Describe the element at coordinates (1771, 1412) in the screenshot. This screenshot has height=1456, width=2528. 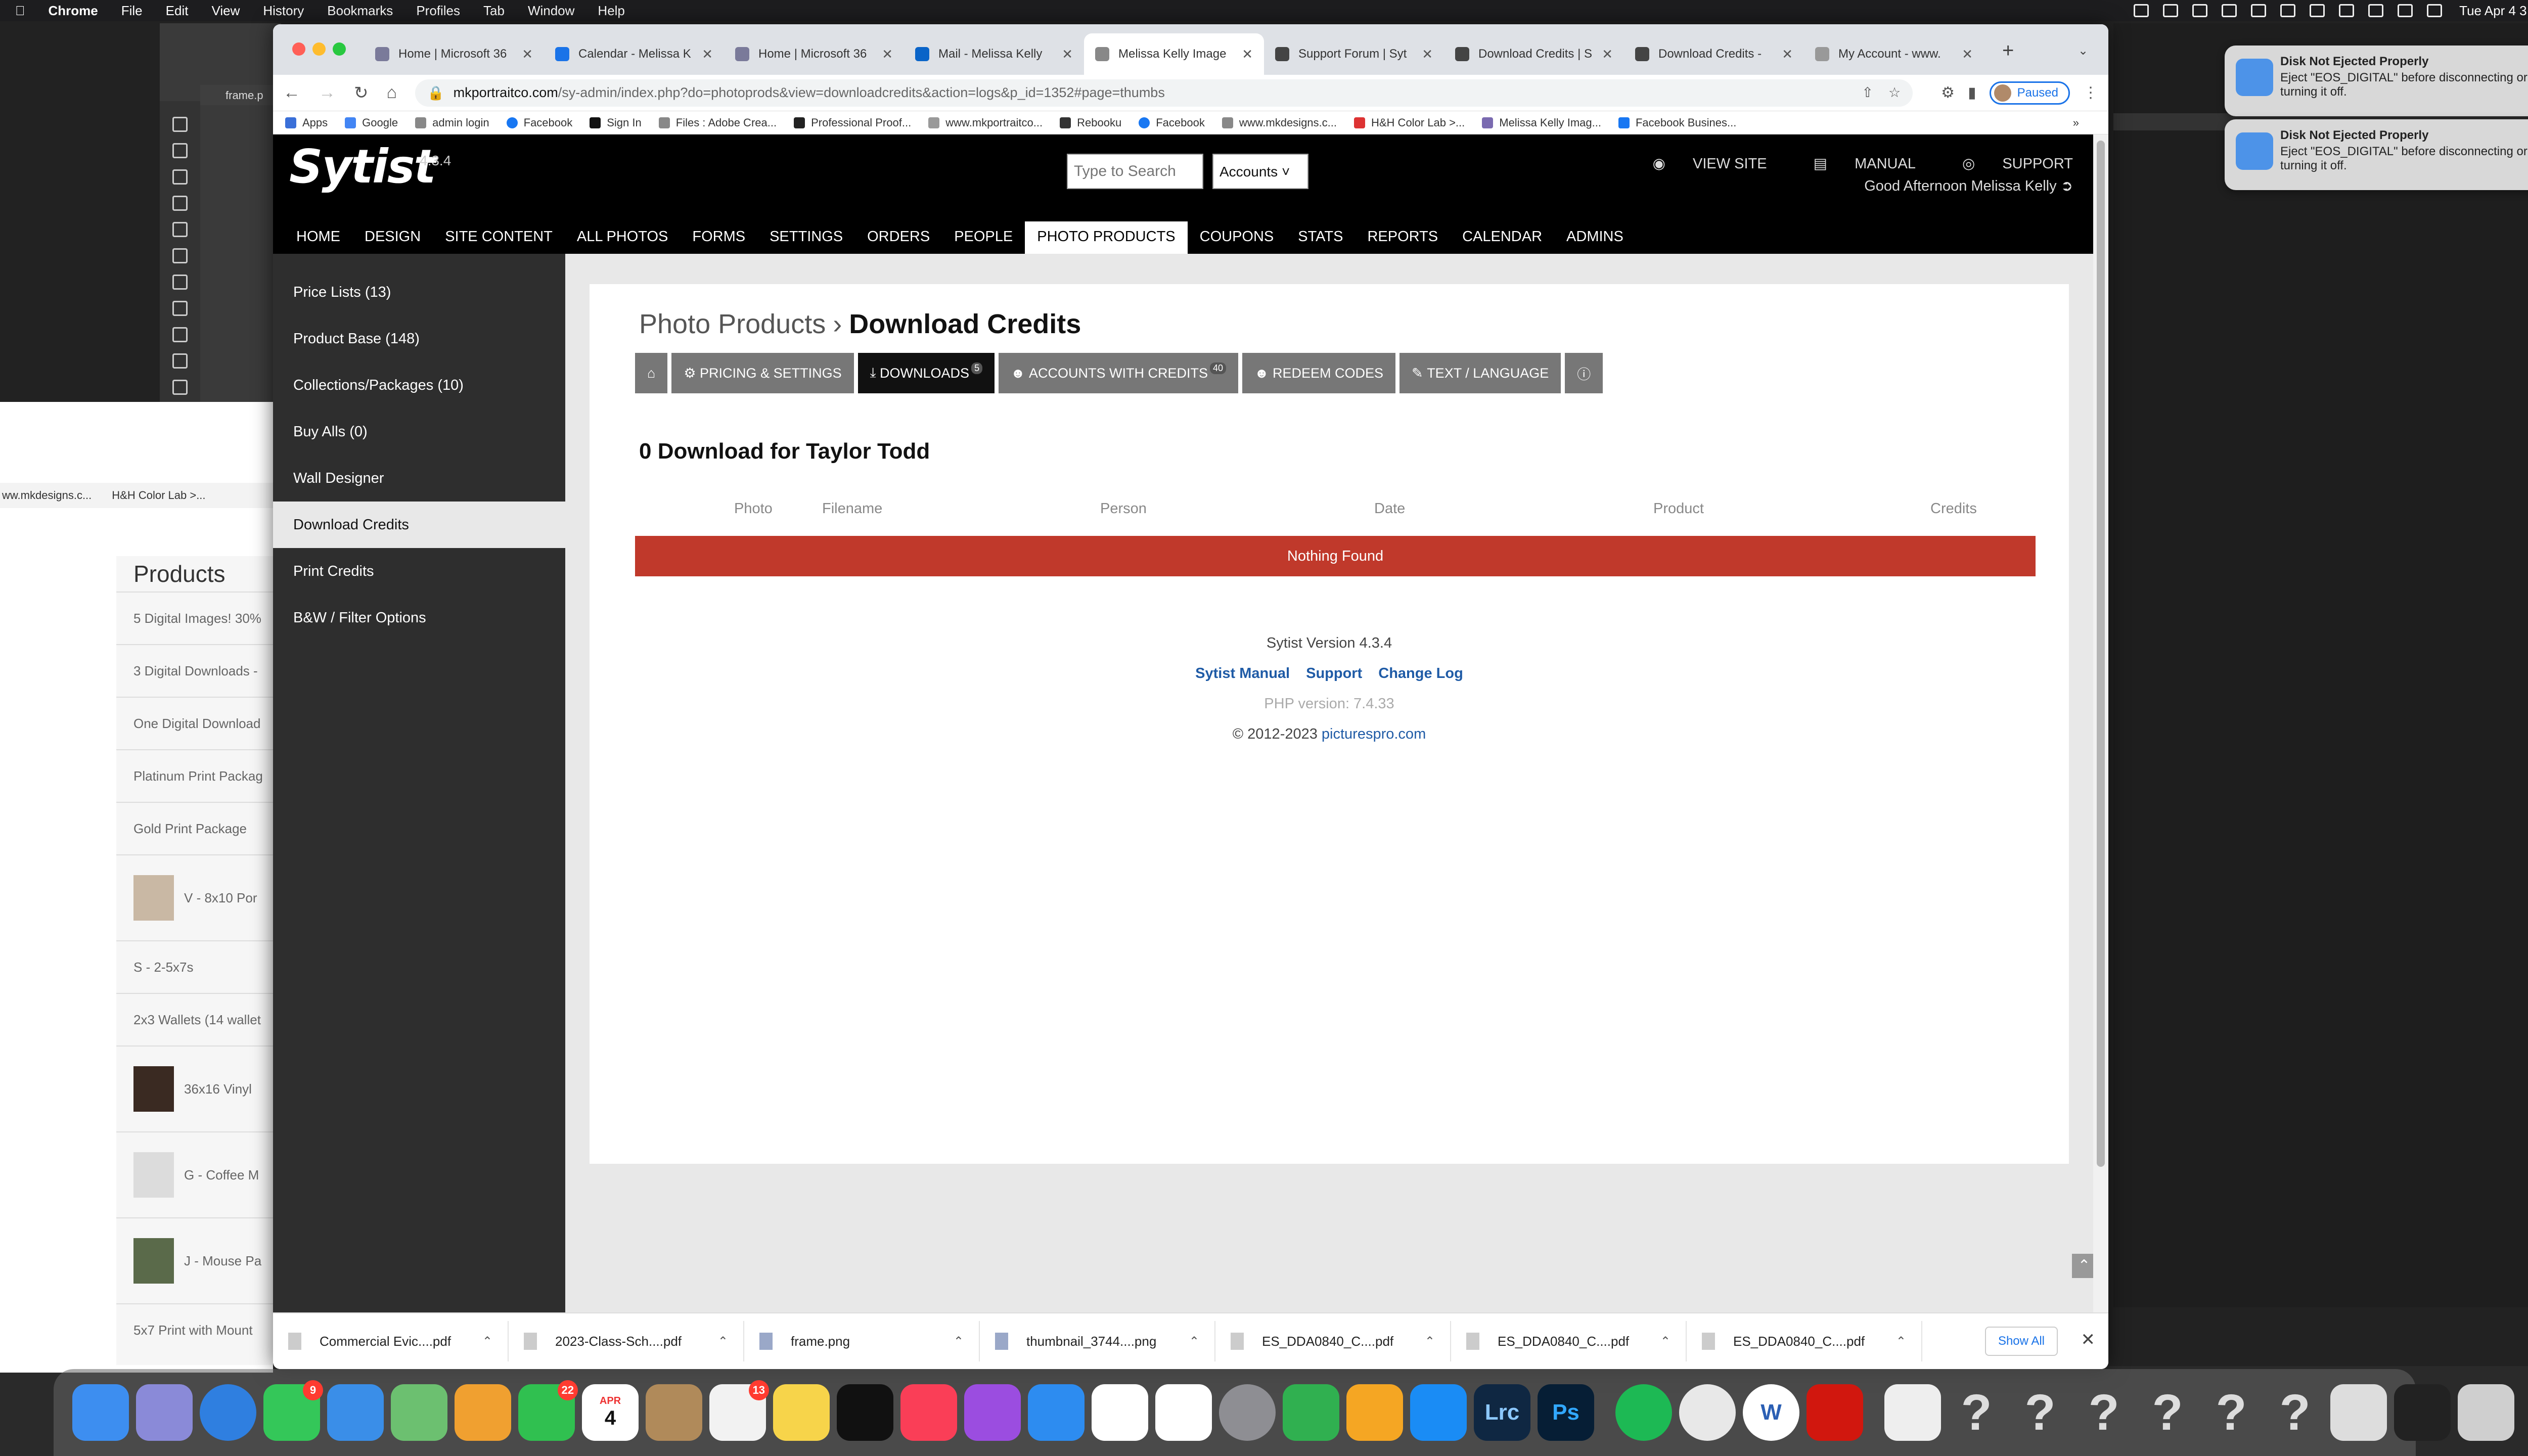
I see `word-icon: W` at that location.